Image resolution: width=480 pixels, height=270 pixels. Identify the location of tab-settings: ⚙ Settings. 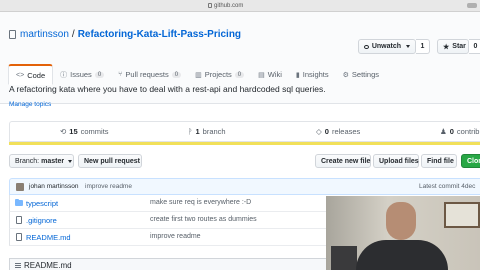
(361, 74).